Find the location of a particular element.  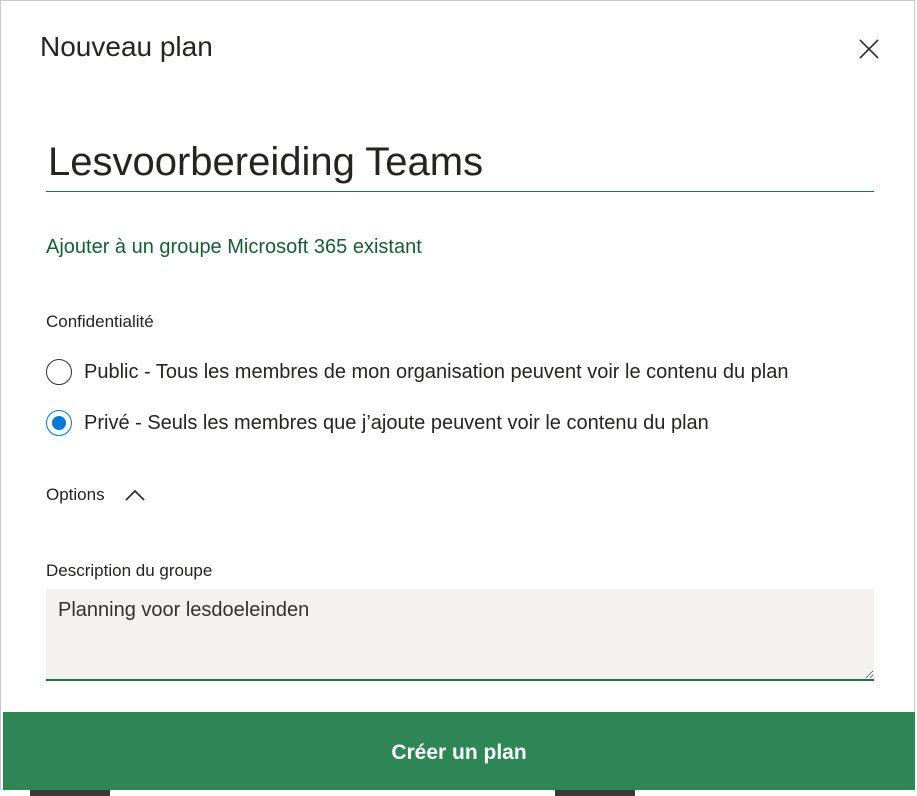

radio-public is located at coordinates (59, 372).